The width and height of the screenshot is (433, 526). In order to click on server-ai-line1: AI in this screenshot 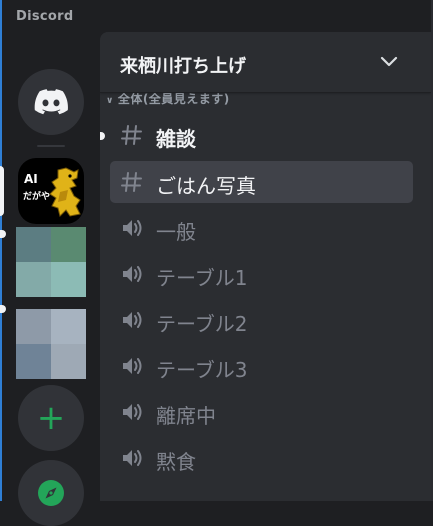, I will do `click(31, 179)`.